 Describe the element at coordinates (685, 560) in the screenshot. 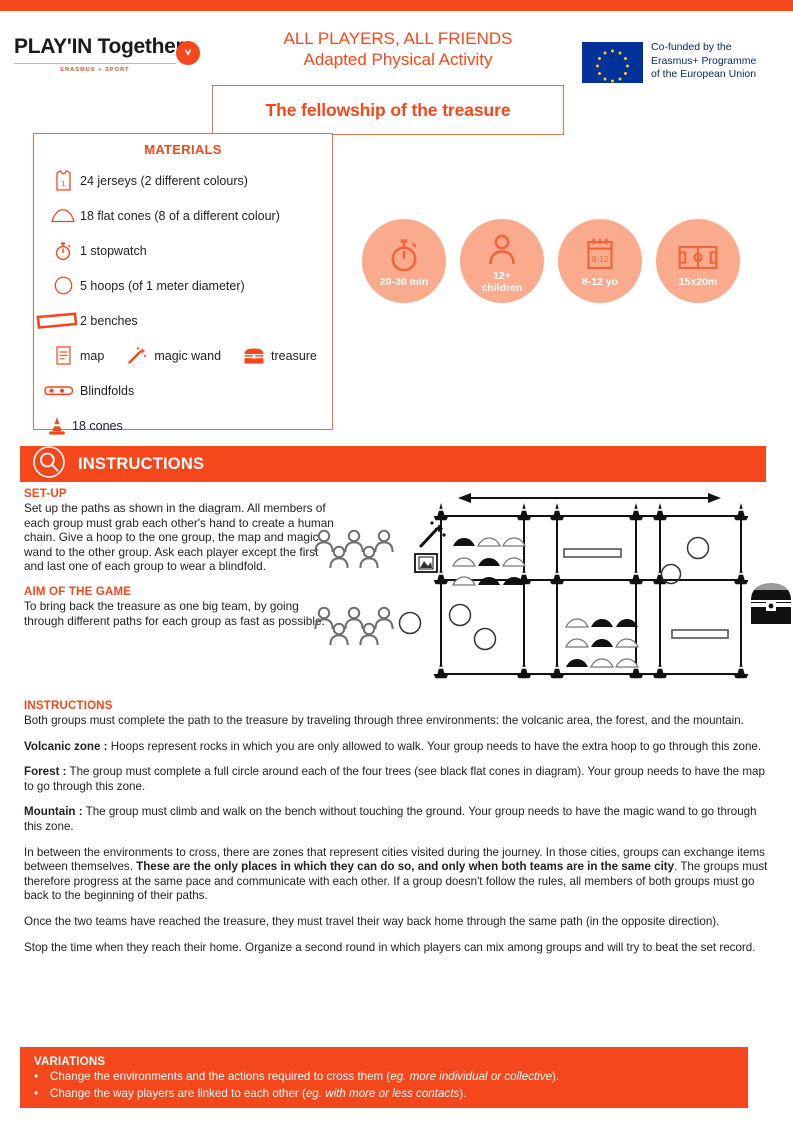

I see `hoops-volcanic-top` at that location.